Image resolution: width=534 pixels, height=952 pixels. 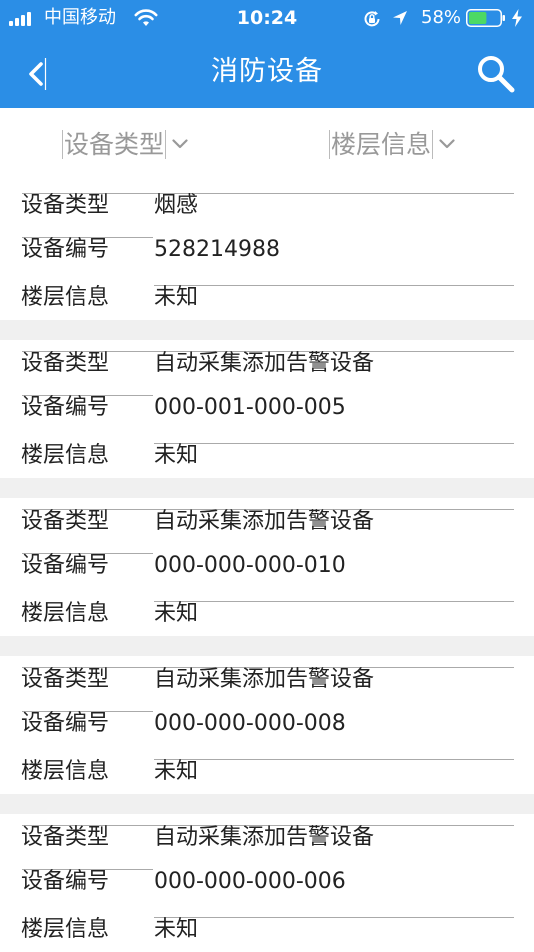 What do you see at coordinates (517, 18) in the screenshot?
I see `charging-icon` at bounding box center [517, 18].